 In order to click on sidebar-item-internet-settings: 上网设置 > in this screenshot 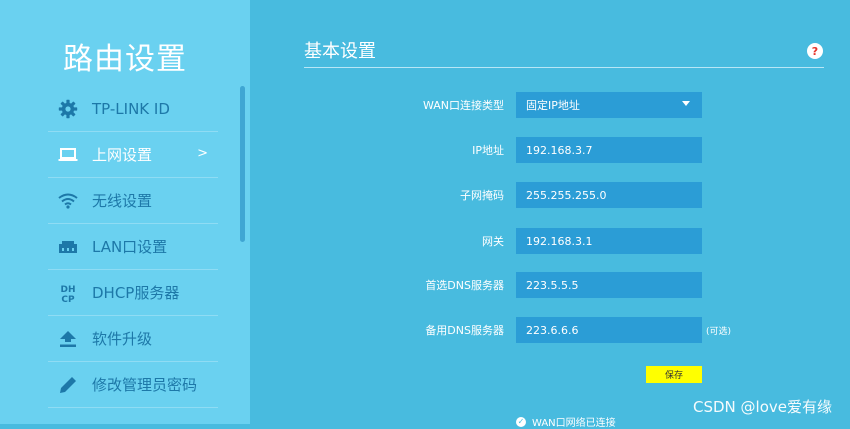, I will do `click(133, 155)`.